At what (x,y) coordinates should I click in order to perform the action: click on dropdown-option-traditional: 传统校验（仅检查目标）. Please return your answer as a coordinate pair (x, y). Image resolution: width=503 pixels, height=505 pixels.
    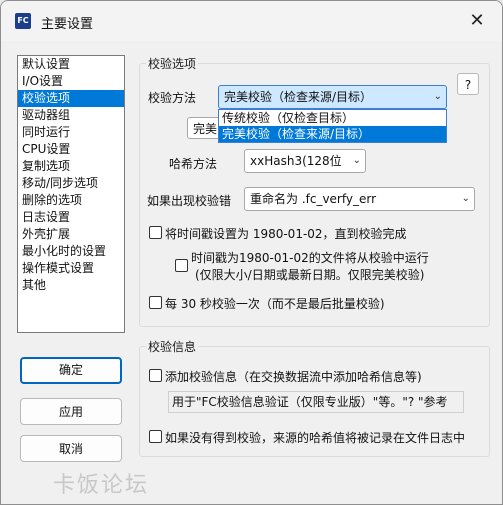
    Looking at the image, I should click on (332, 118).